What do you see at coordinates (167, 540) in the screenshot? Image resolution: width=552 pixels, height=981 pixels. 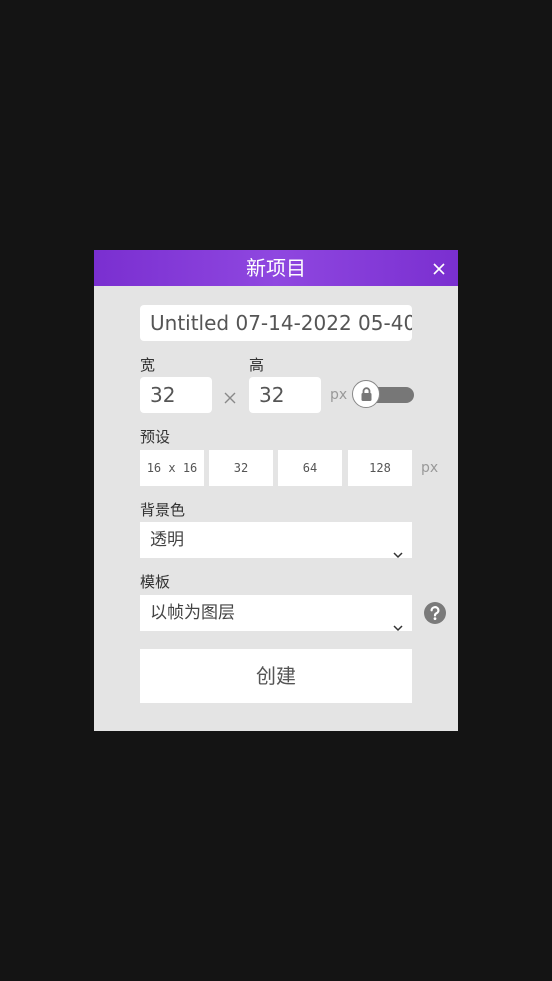 I see `background-value: 透明` at bounding box center [167, 540].